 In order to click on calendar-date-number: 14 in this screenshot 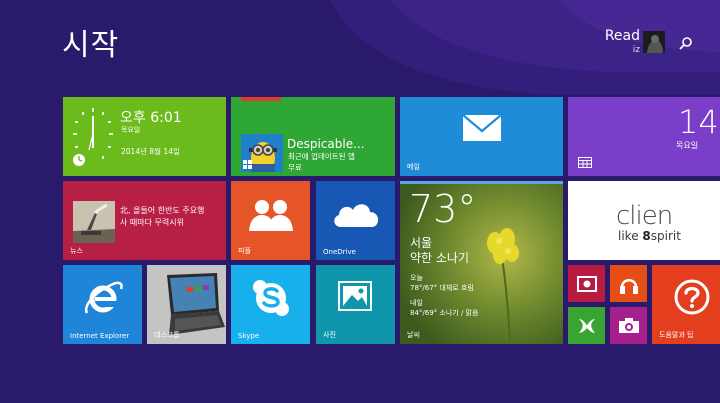, I will do `click(698, 122)`.